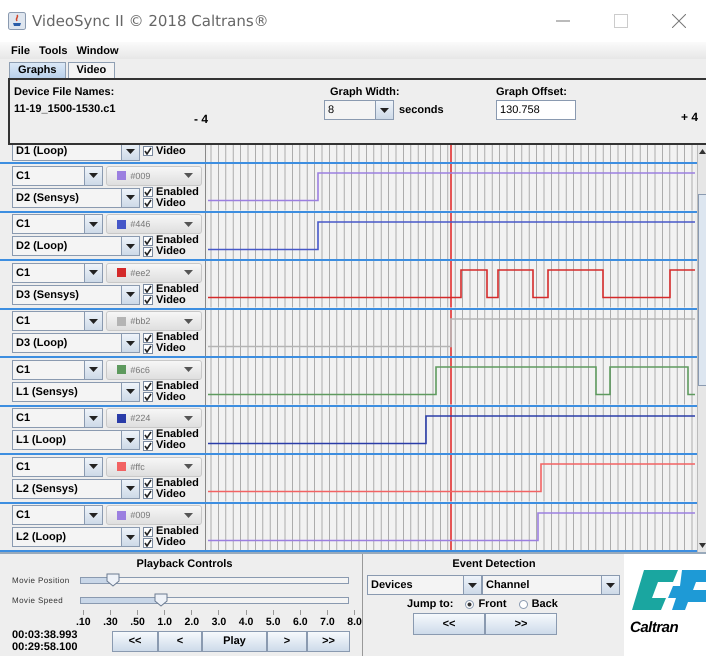 Image resolution: width=706 pixels, height=656 pixels. Describe the element at coordinates (148, 151) in the screenshot. I see `checkmark-icon` at that location.